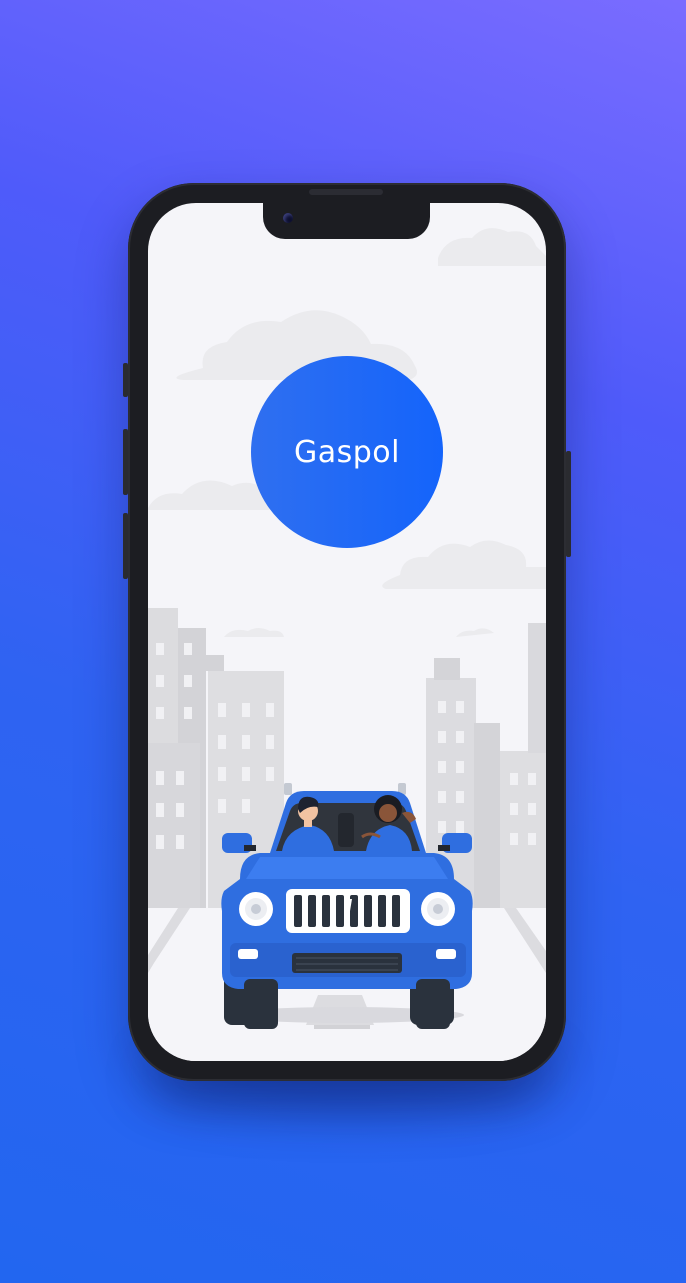  I want to click on notch, so click(346, 221).